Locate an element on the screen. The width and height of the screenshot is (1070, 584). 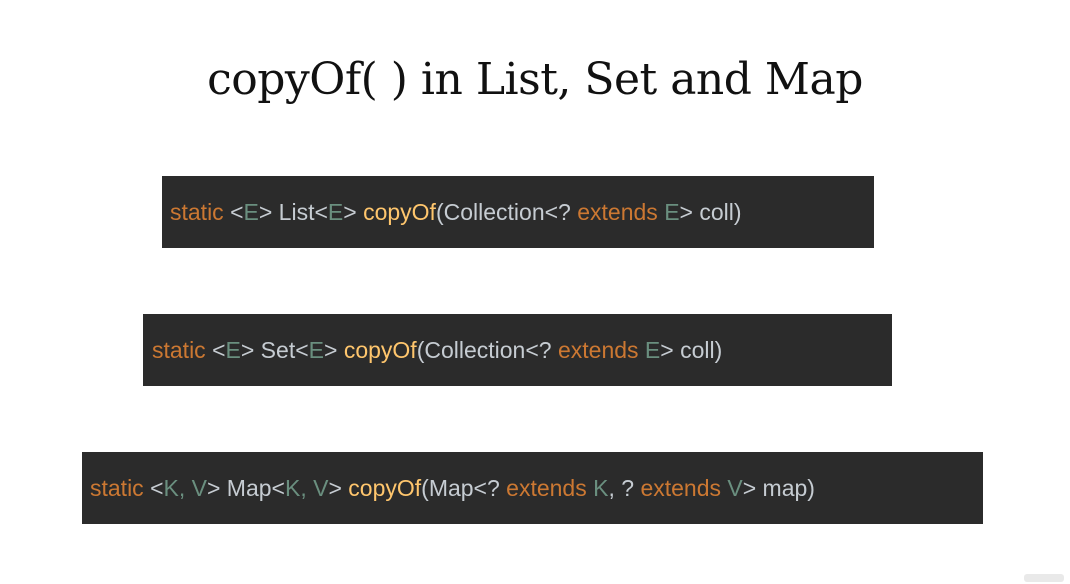
slide-title: copyOf( ) in List, Set and Map is located at coordinates (535, 79).